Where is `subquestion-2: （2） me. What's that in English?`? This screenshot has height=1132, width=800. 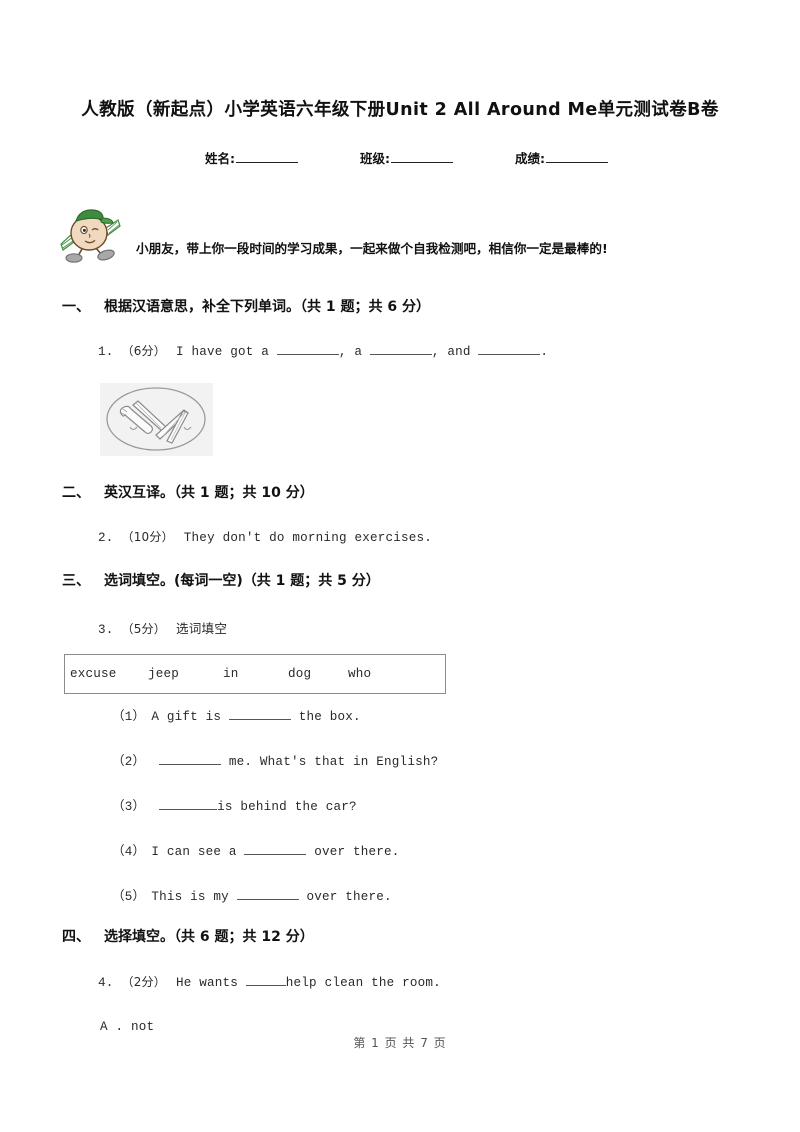 subquestion-2: （2） me. What's that in English? is located at coordinates (275, 759).